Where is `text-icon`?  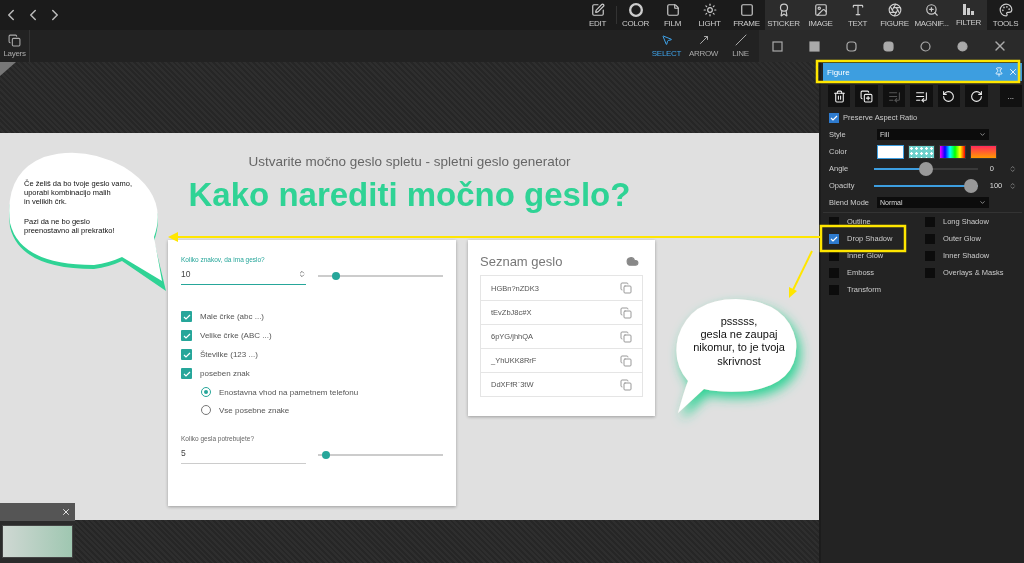
text-icon is located at coordinates (857, 9).